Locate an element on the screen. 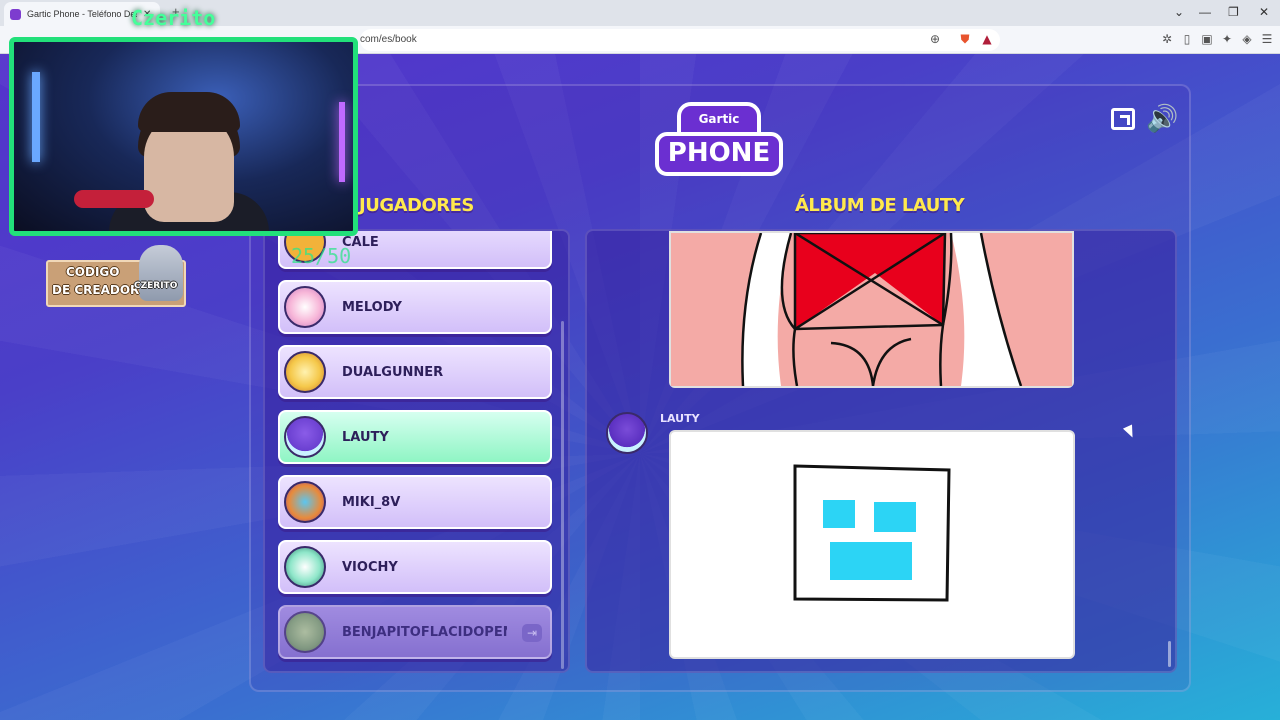 The height and width of the screenshot is (720, 1280). streamer-webcam is located at coordinates (183, 136).